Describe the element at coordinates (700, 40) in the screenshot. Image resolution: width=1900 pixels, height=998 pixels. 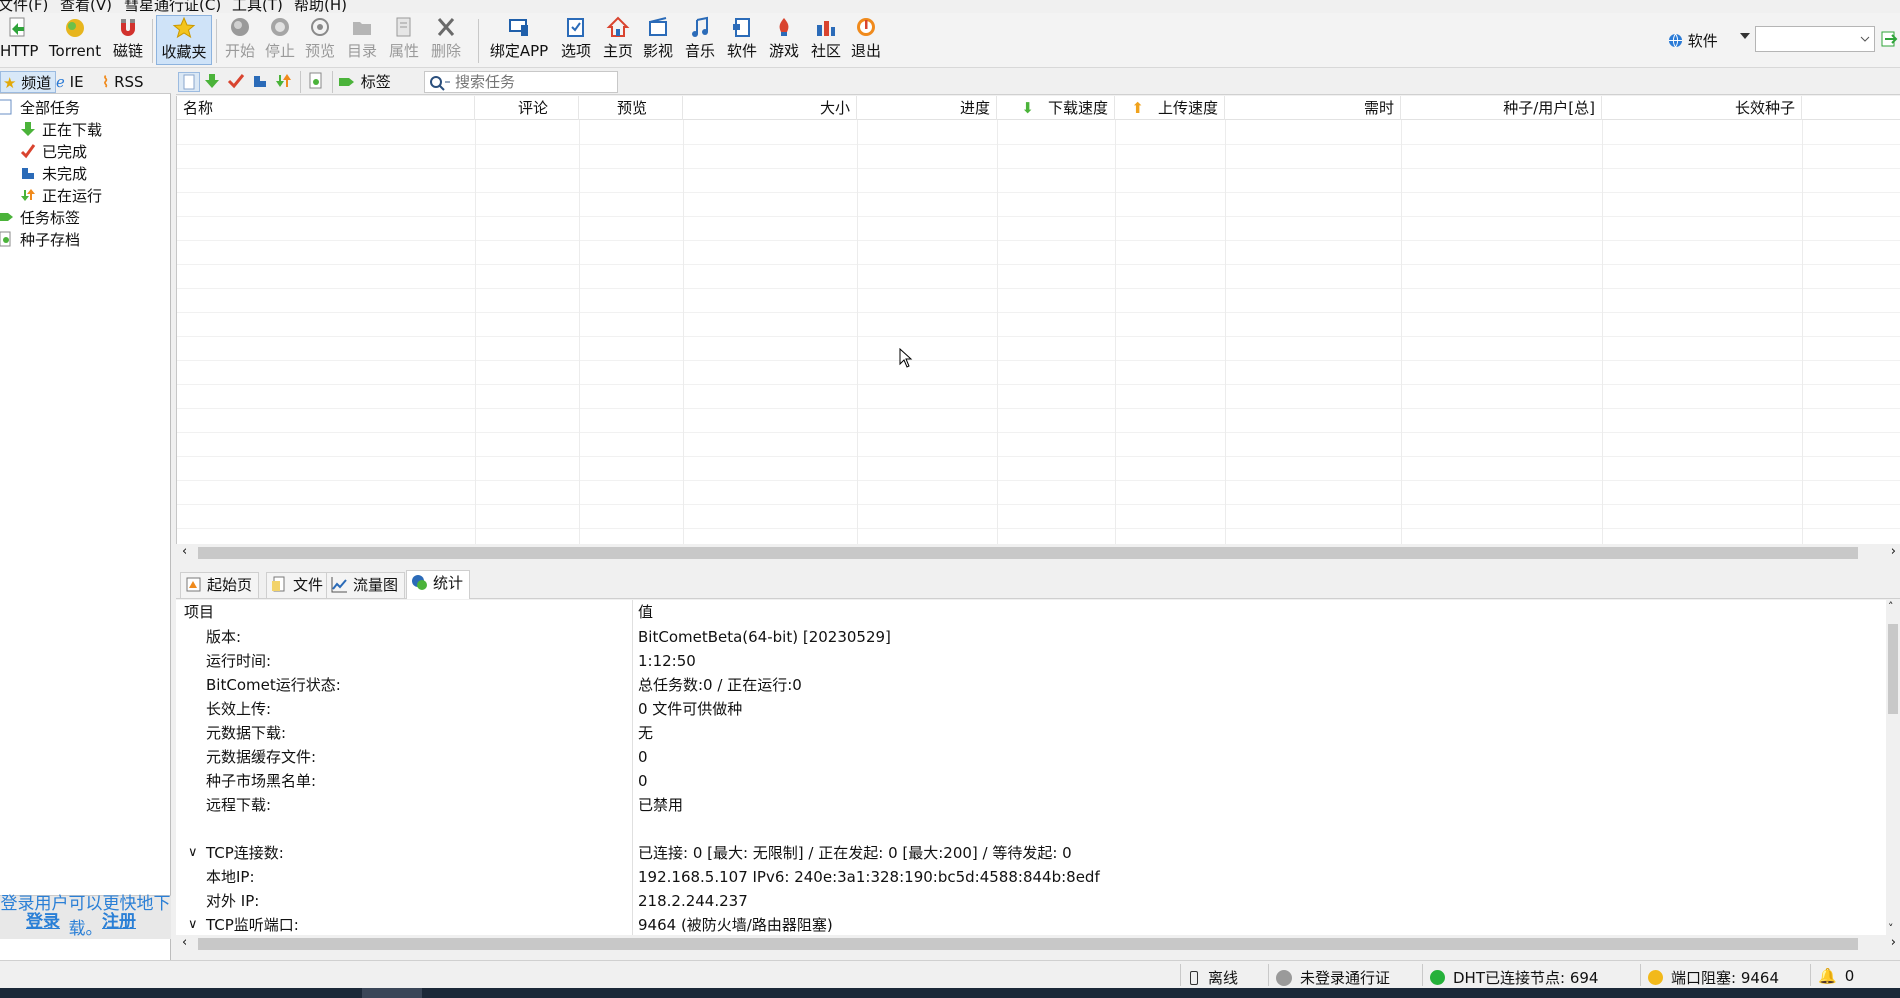
I see `music-button: 音乐` at that location.